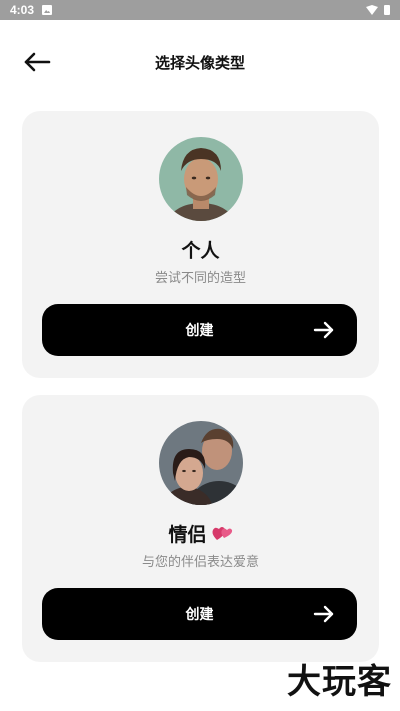 This screenshot has width=400, height=711. What do you see at coordinates (200, 179) in the screenshot?
I see `individual-avatar` at bounding box center [200, 179].